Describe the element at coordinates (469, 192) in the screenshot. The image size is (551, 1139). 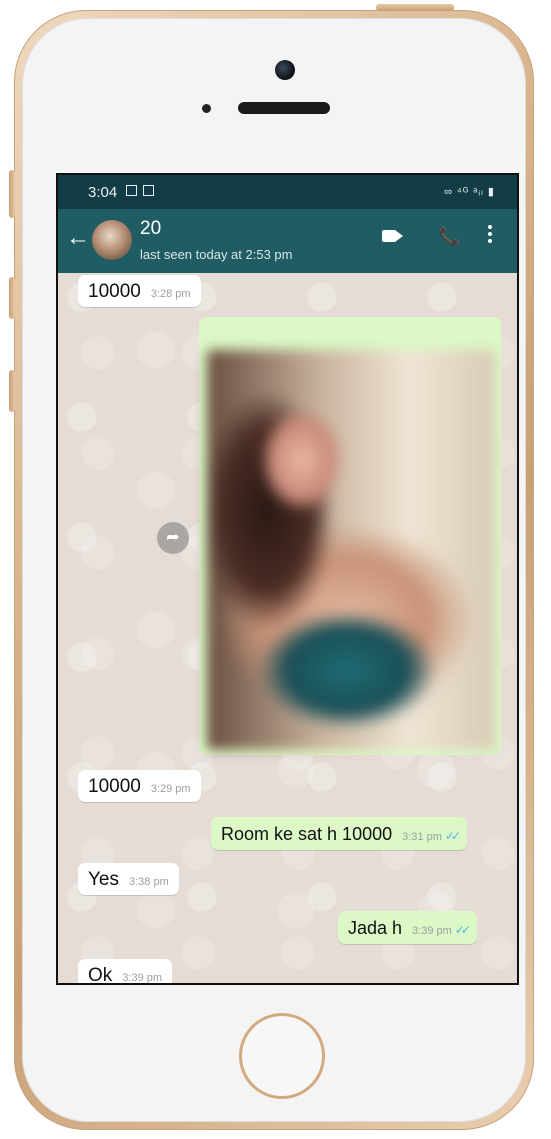
I see `status-right-icons: ∞ ⁴ᴳ ᵃᵢₗ ▮` at that location.